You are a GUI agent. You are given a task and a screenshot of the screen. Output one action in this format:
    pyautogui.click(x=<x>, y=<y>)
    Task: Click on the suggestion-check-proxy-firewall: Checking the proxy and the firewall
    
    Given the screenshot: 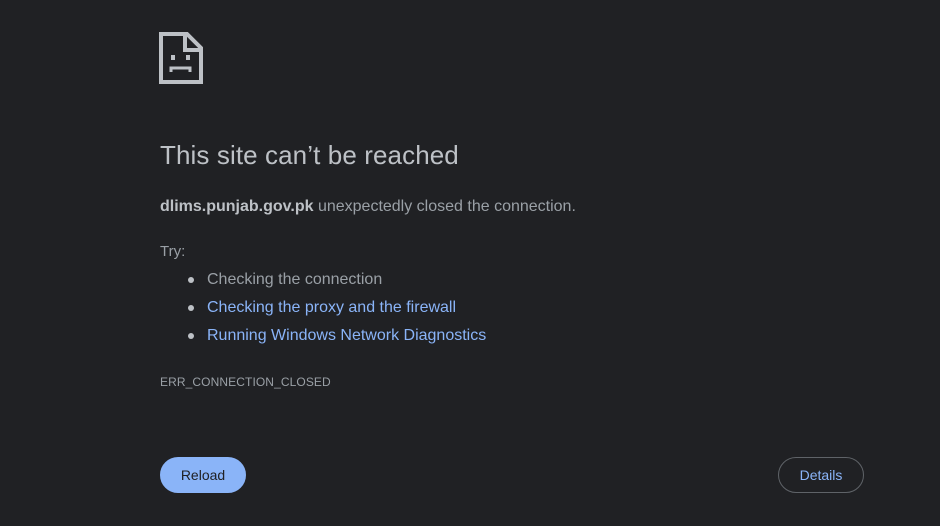 What is the action you would take?
    pyautogui.click(x=323, y=310)
    